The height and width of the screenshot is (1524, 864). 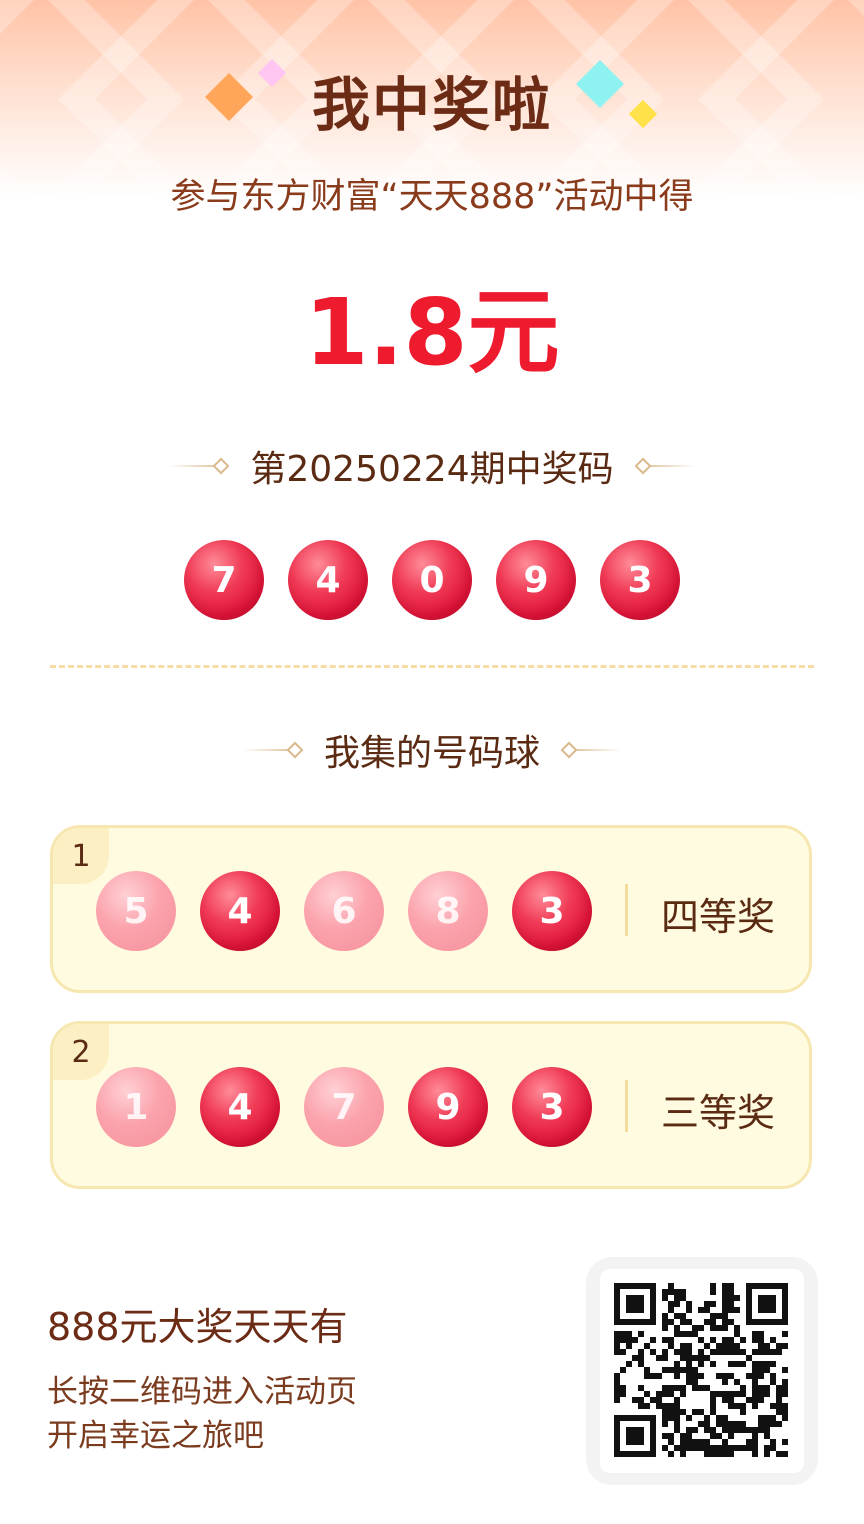 What do you see at coordinates (344, 1107) in the screenshot?
I see `ticket-ball: 7` at bounding box center [344, 1107].